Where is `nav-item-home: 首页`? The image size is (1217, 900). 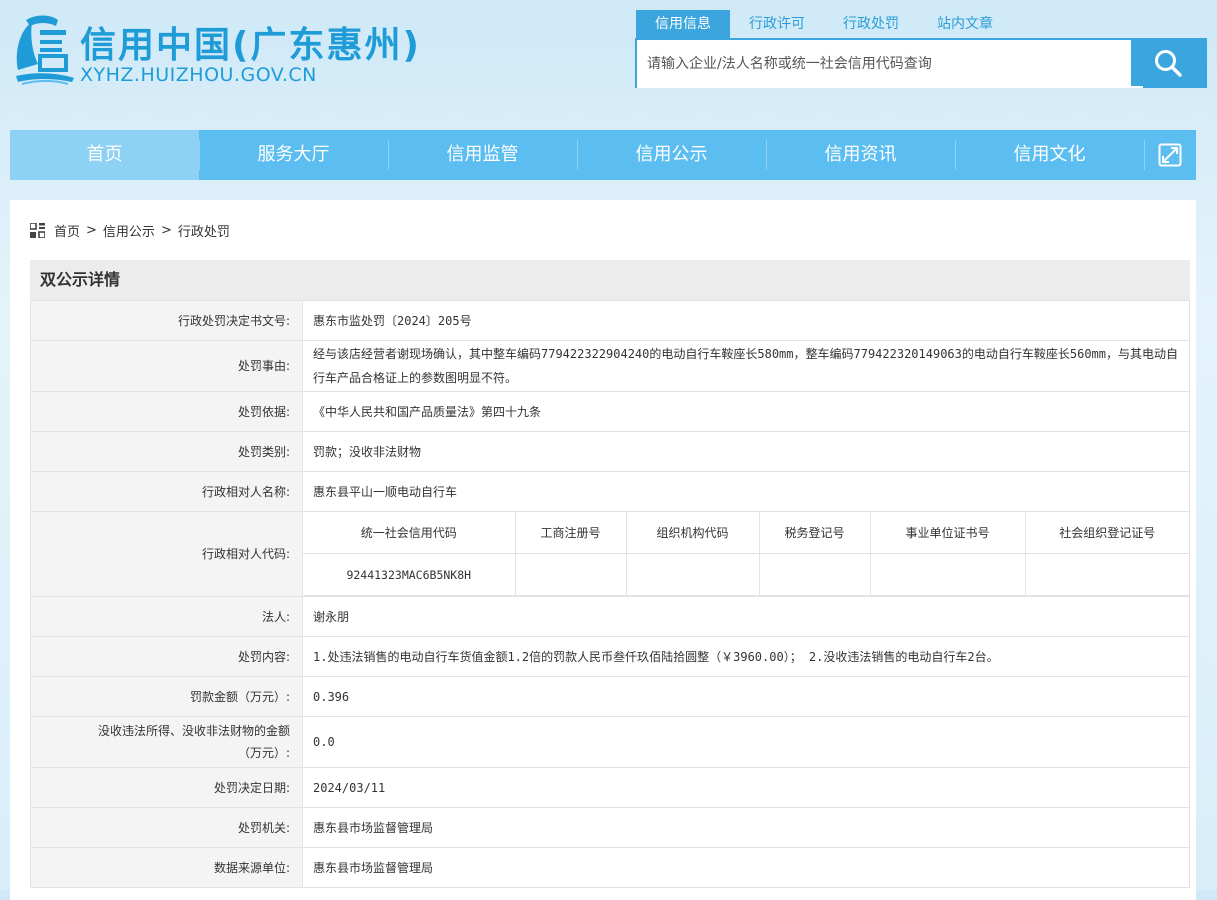 nav-item-home: 首页 is located at coordinates (104, 155).